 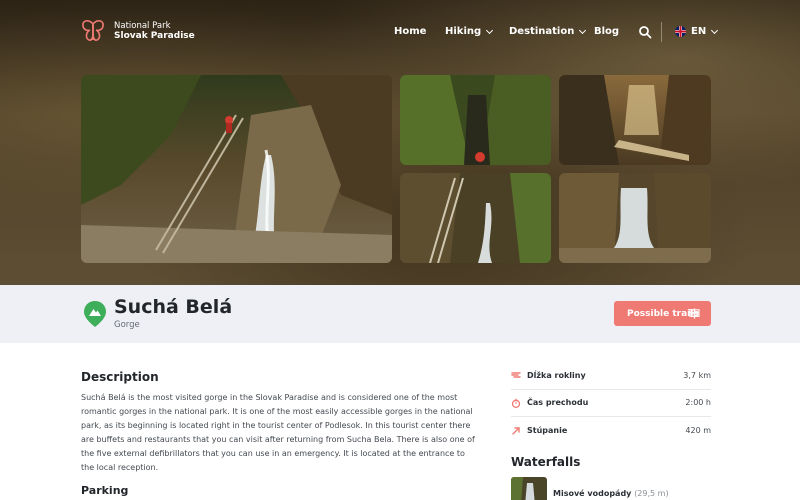 I want to click on possible-trails-button: Possible trails, so click(x=662, y=313).